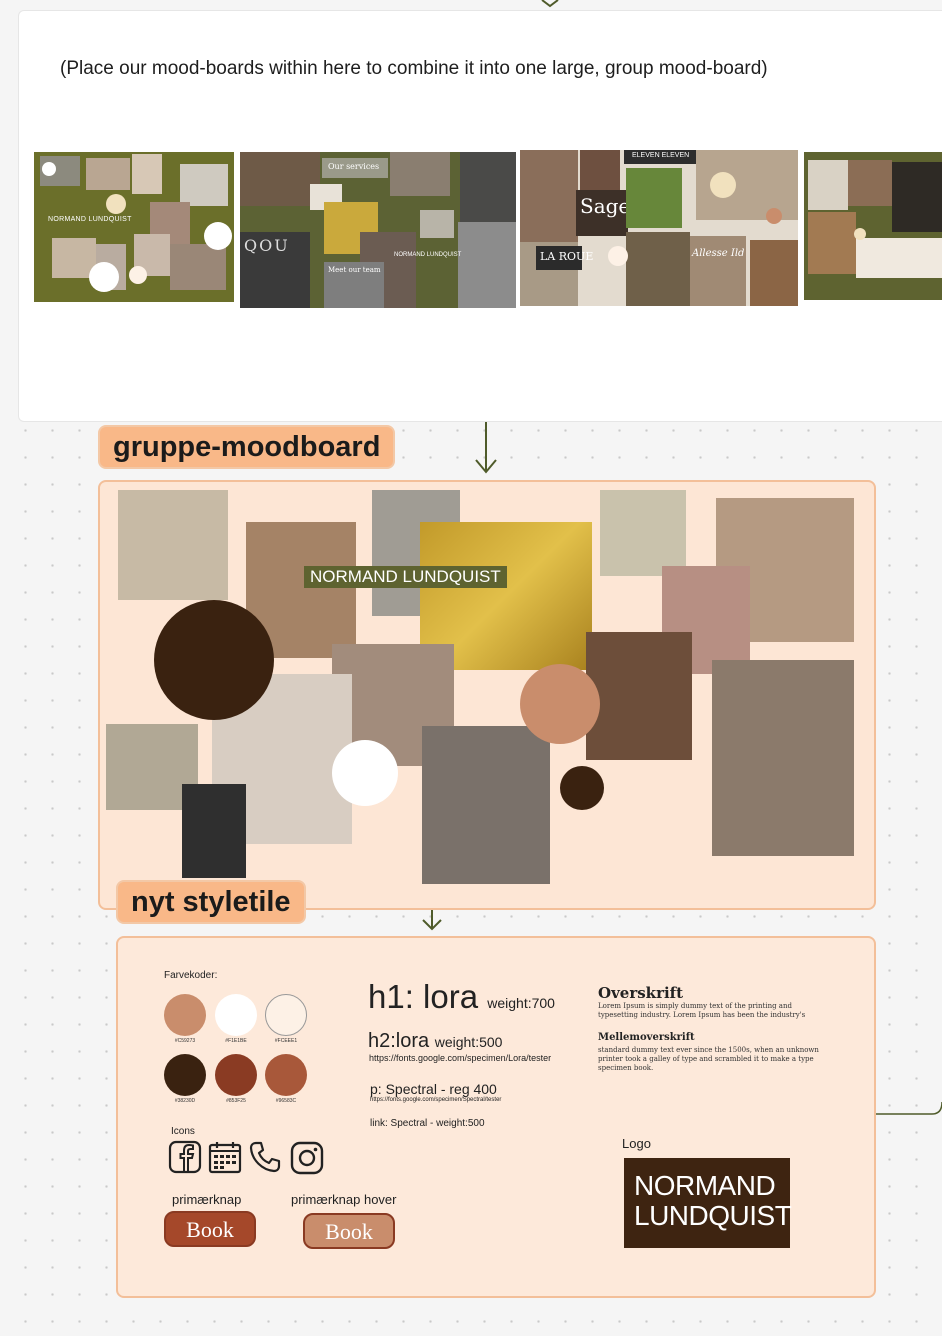 This screenshot has width=942, height=1336. Describe the element at coordinates (286, 1041) in the screenshot. I see `hex-code: #FCEEE1` at that location.